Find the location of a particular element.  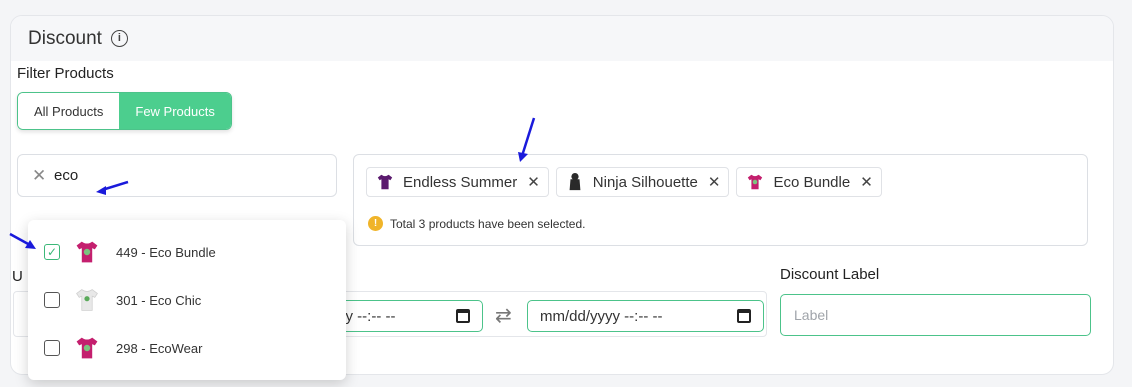

info-icon: i is located at coordinates (119, 38).